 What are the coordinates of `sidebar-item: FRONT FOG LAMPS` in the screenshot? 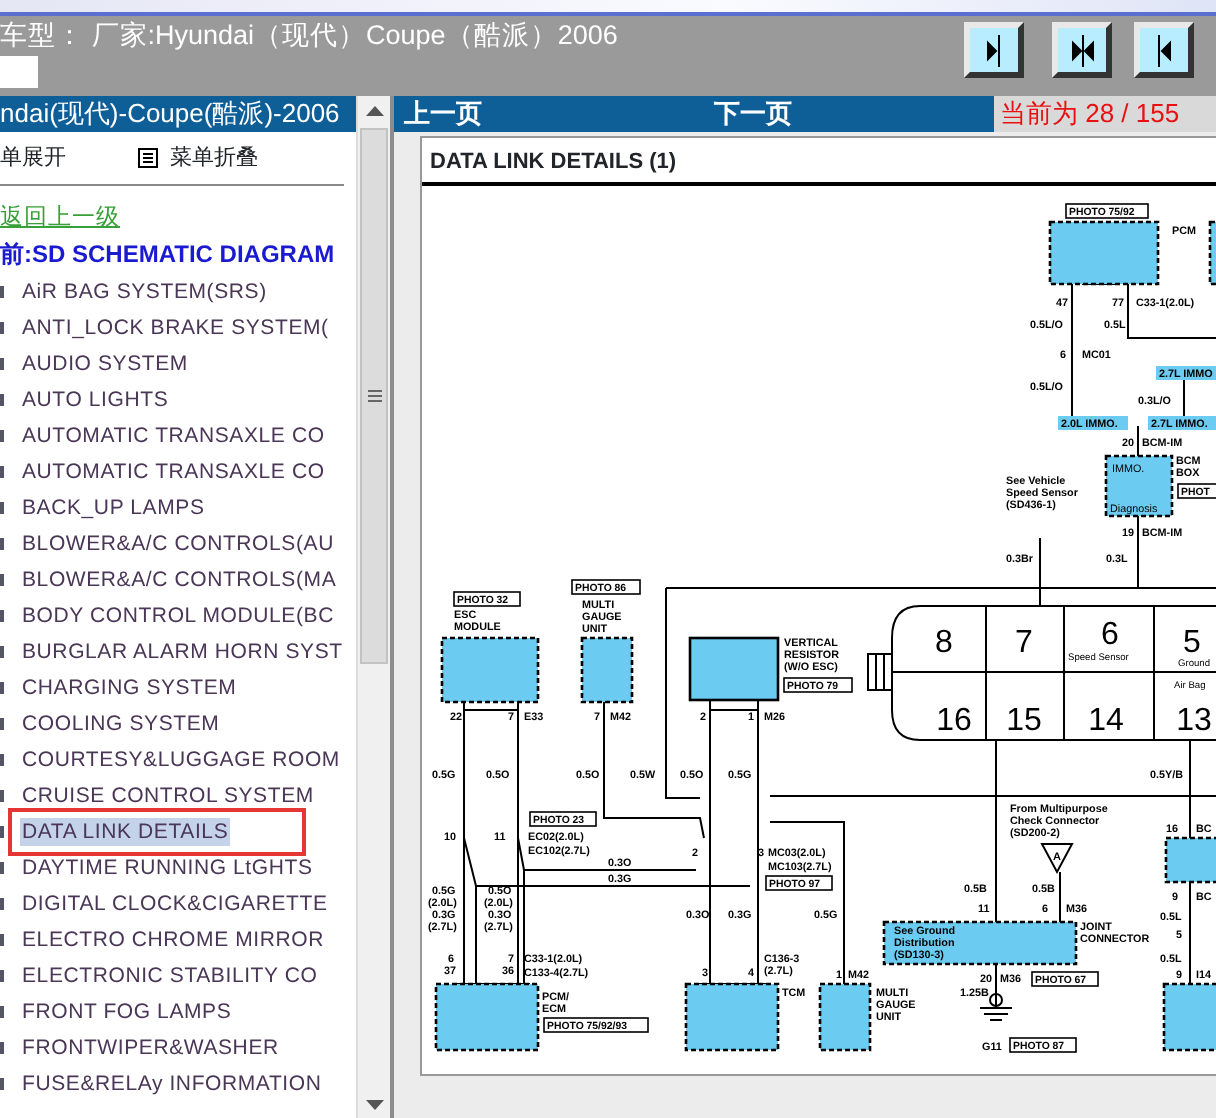 It's located at (127, 1012).